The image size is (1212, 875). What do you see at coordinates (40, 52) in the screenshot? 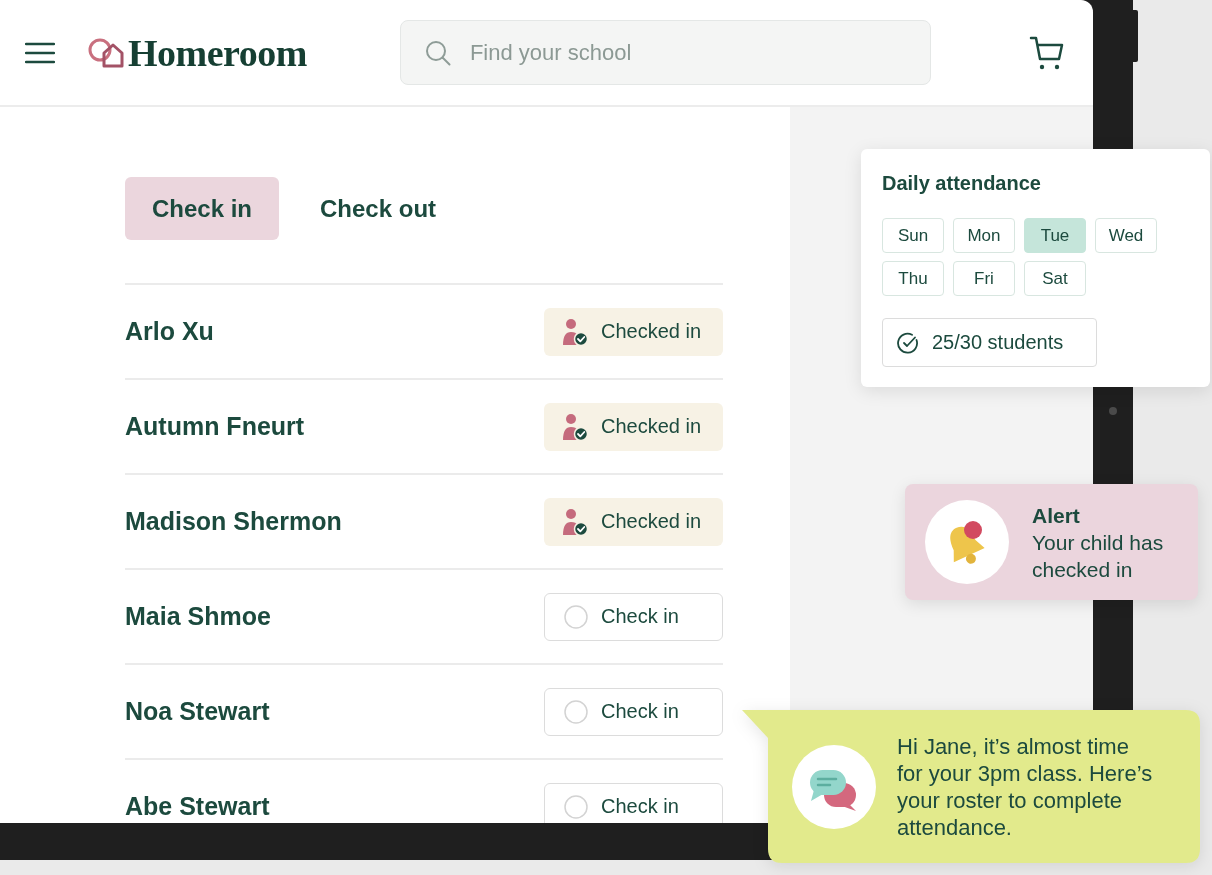
I see `menu-icon` at bounding box center [40, 52].